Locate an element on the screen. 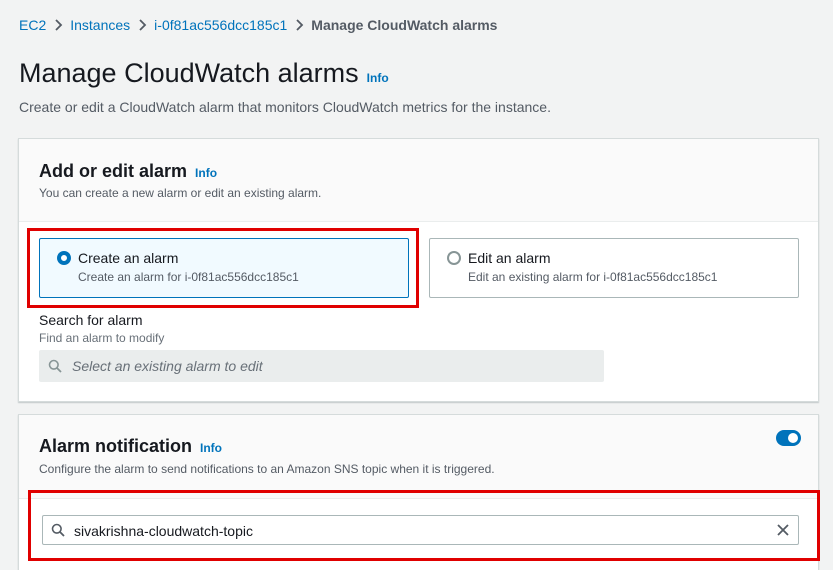 Image resolution: width=833 pixels, height=570 pixels. edit-alarm-label: Edit an alarm is located at coordinates (509, 258).